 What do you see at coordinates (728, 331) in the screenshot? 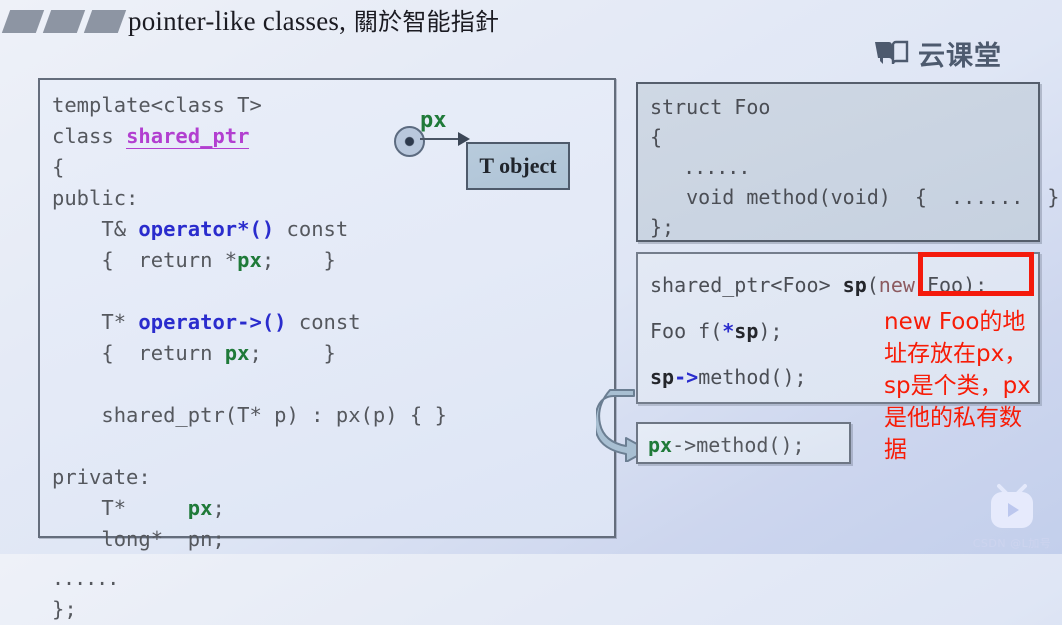
I see `deref-star-token: *` at bounding box center [728, 331].